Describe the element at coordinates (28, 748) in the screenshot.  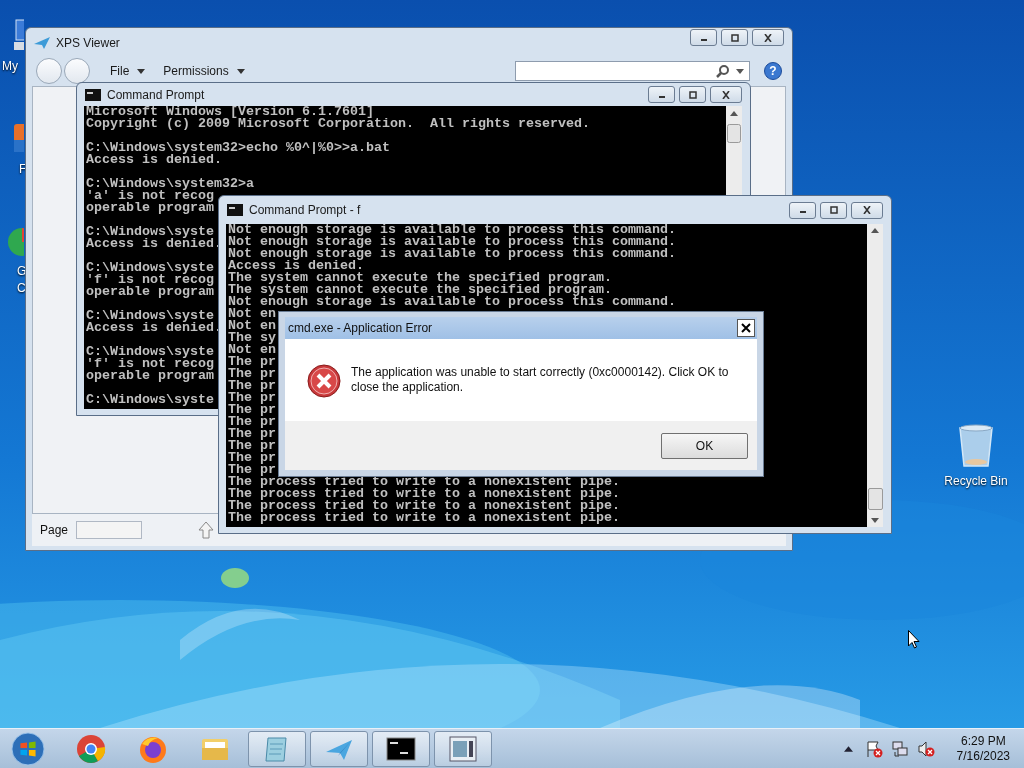
I see `windows-logo-icon` at that location.